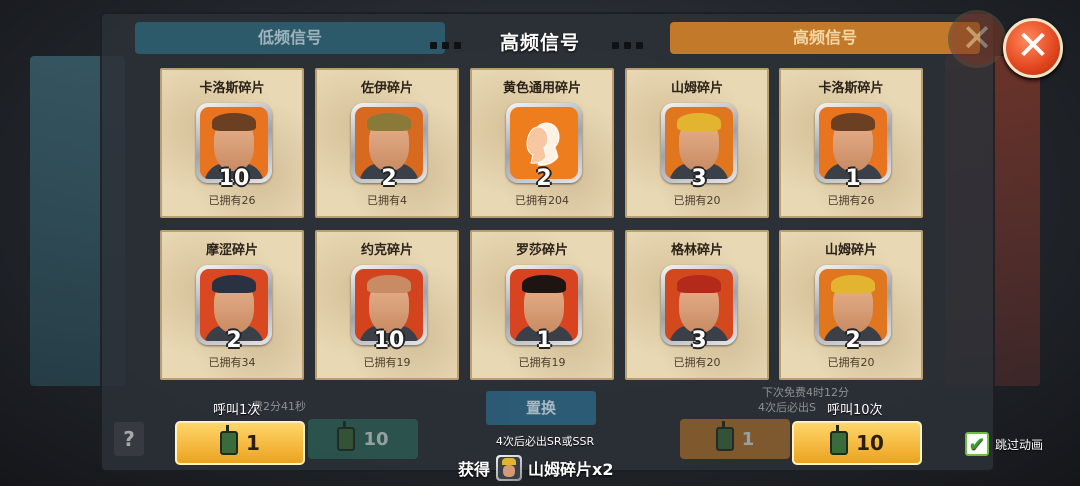  I want to click on help-button: ?, so click(129, 439).